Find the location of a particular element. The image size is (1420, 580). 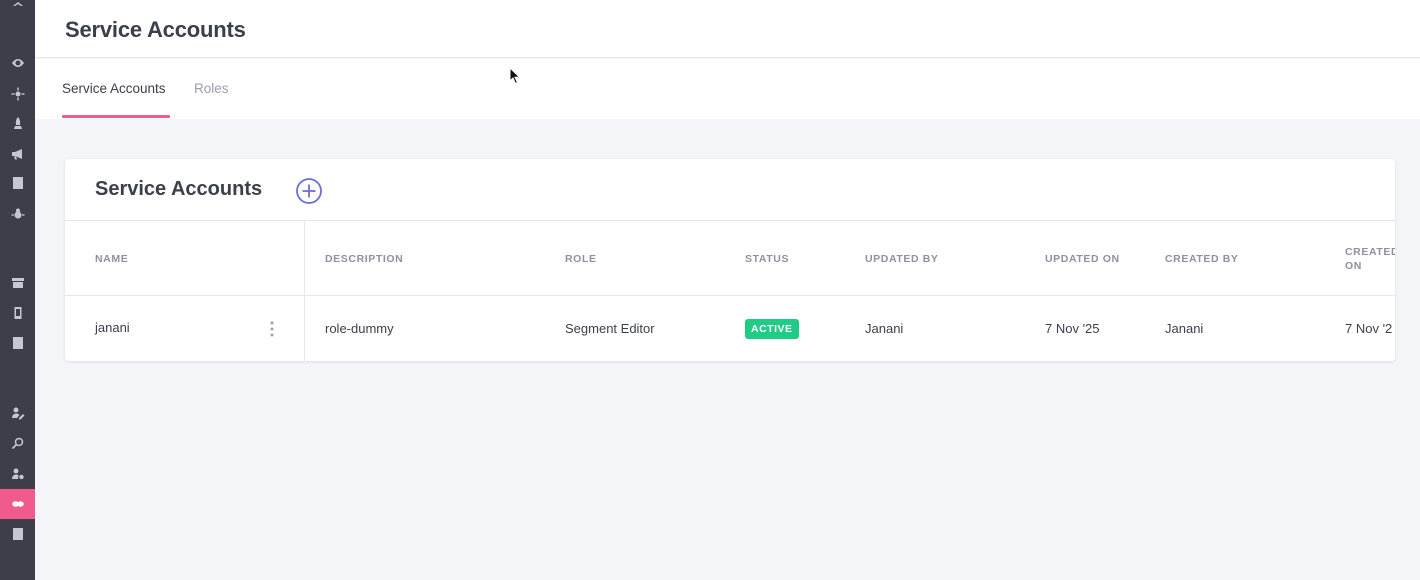

column-header-updated-on: UPDATED ON is located at coordinates (1082, 259).